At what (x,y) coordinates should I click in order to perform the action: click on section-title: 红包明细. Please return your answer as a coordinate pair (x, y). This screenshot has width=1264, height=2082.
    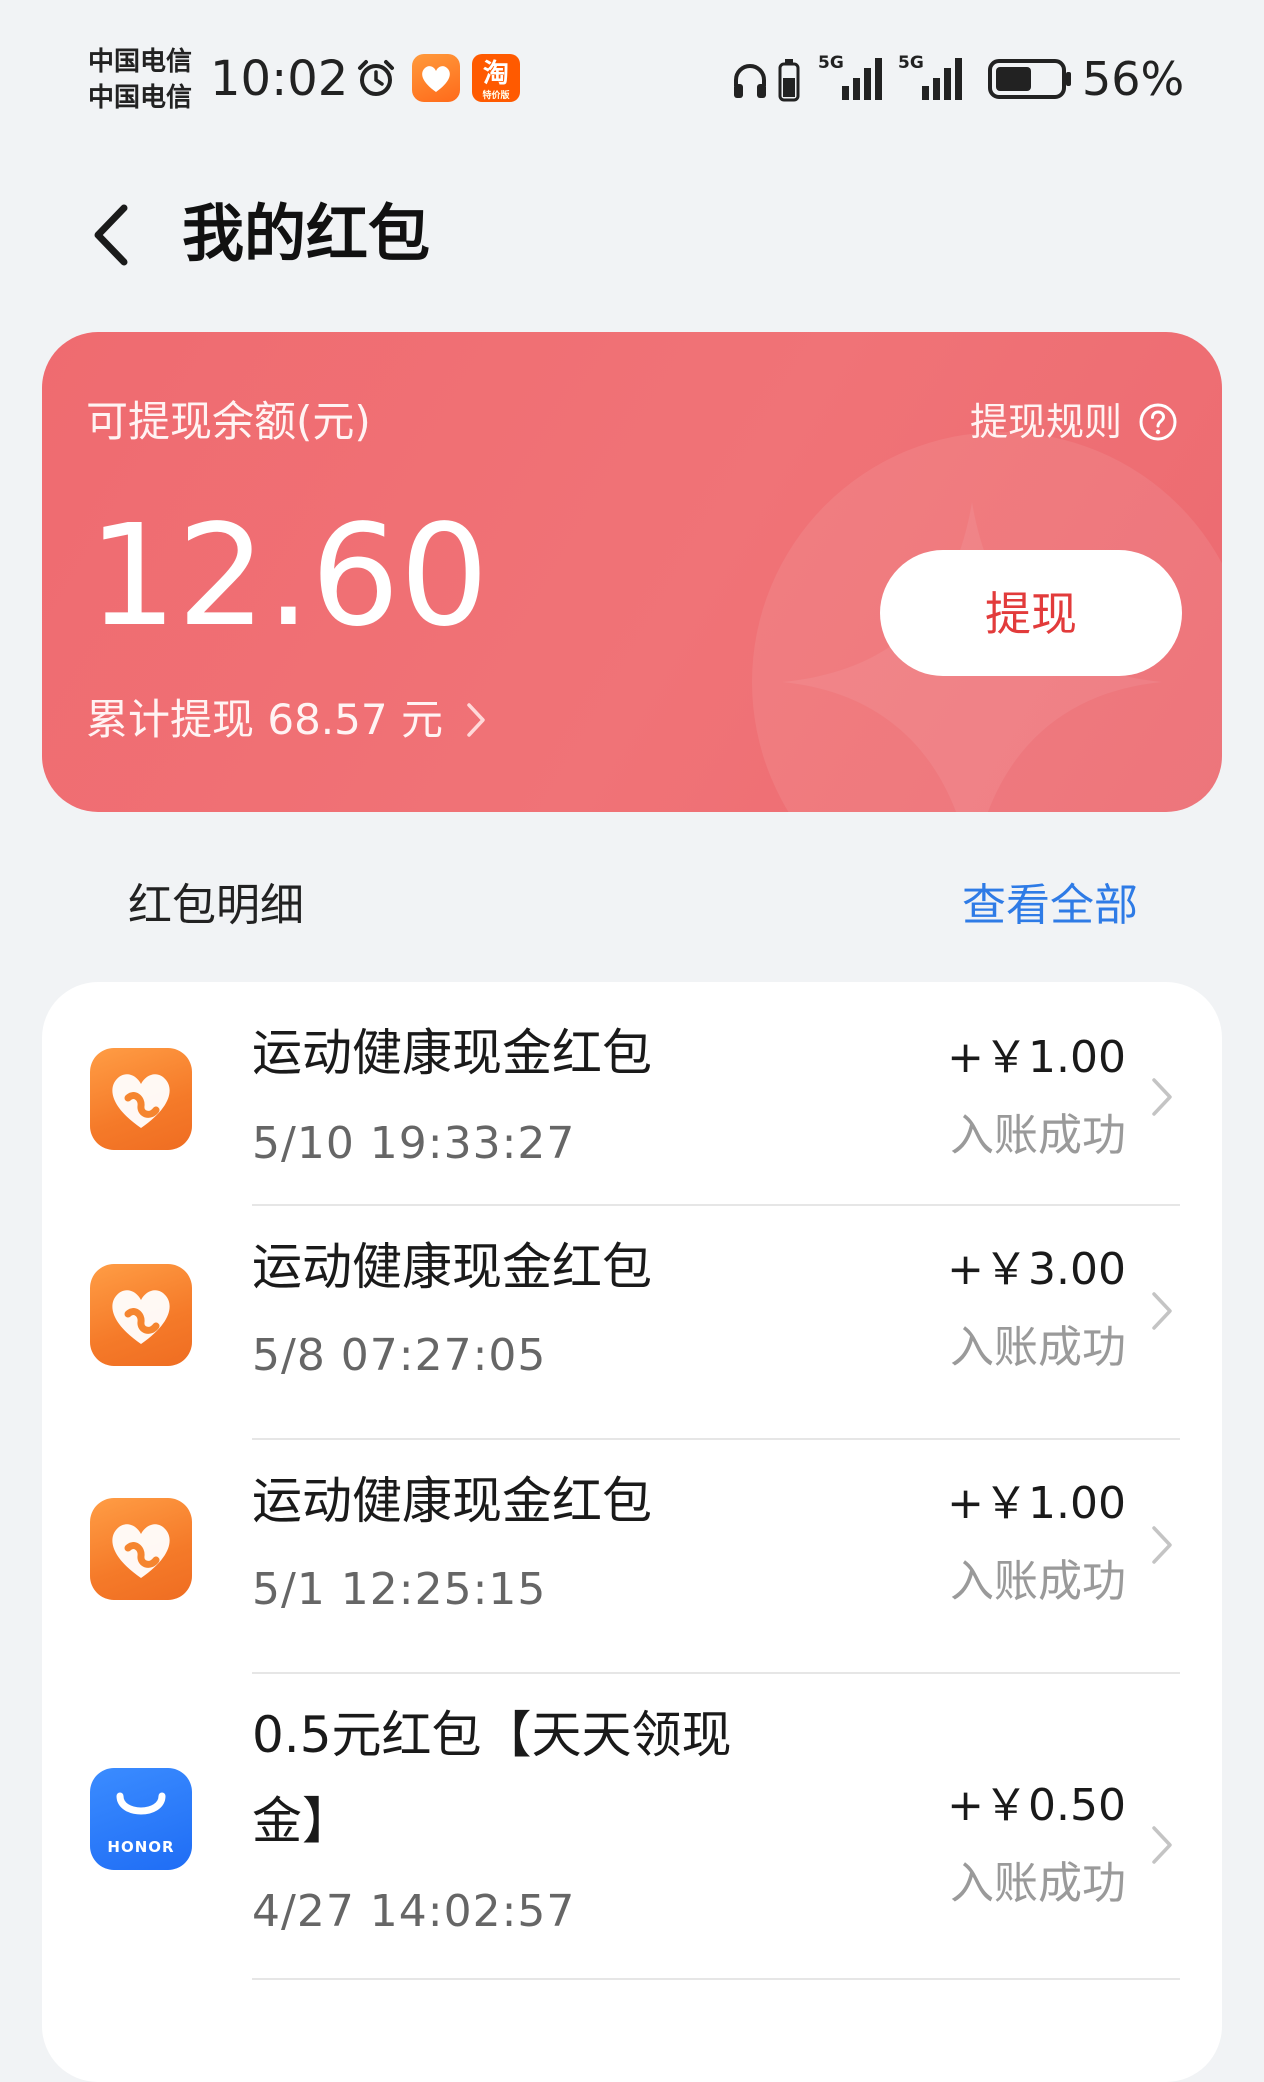
    Looking at the image, I should click on (216, 905).